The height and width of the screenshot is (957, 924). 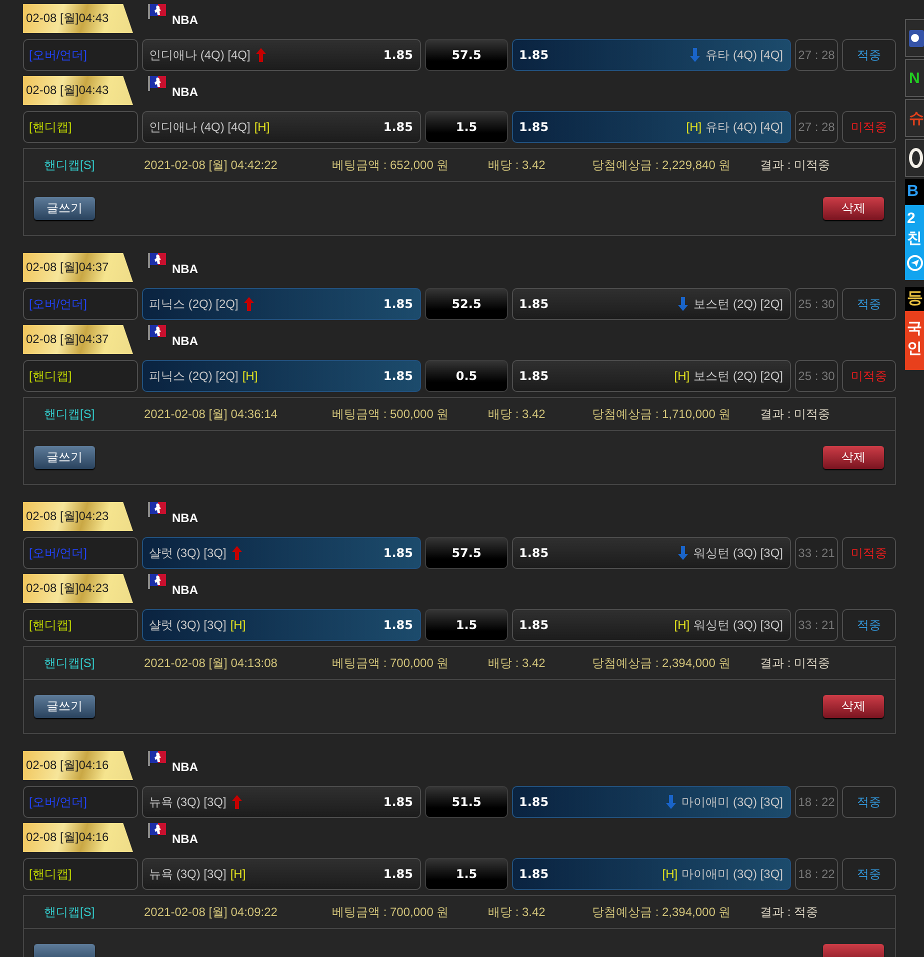 What do you see at coordinates (795, 414) in the screenshot?
I see `bet-result: 결과 : 미적중` at bounding box center [795, 414].